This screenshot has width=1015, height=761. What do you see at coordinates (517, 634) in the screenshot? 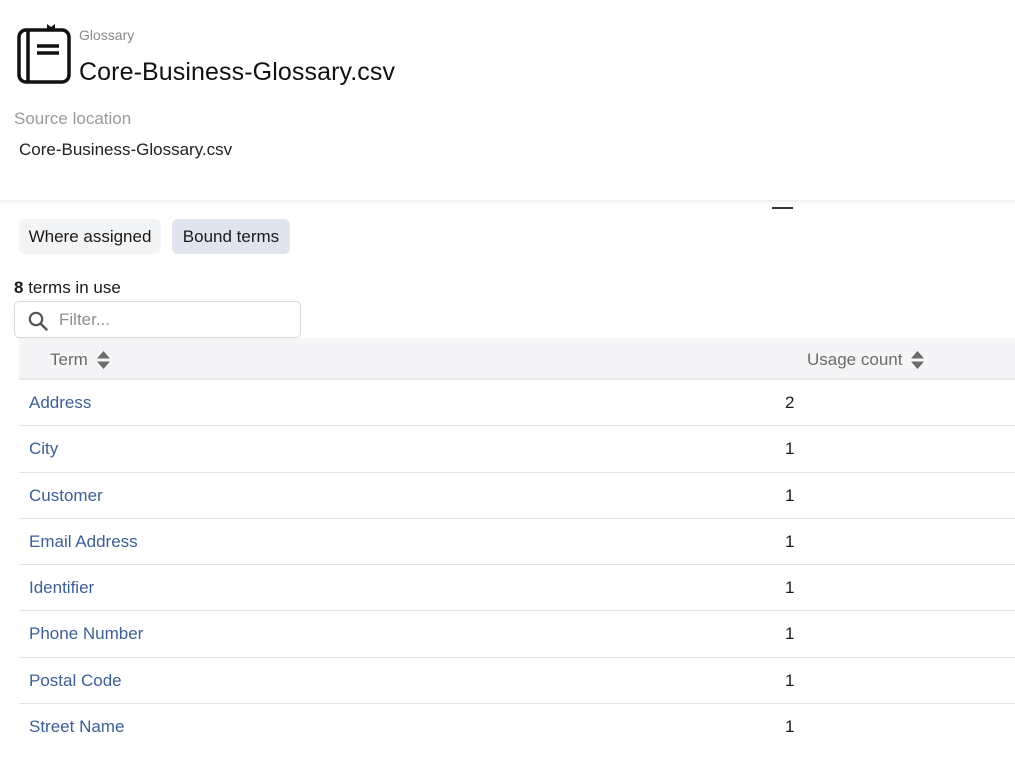
I see `table-row: Phone Number 1` at bounding box center [517, 634].